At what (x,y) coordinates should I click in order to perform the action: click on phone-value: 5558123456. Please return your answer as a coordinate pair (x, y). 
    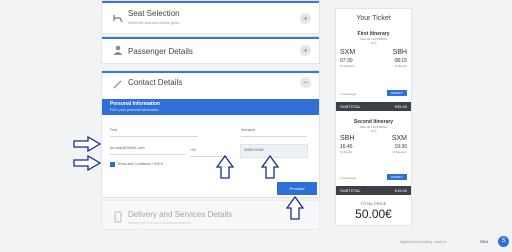
    Looking at the image, I should click on (254, 150).